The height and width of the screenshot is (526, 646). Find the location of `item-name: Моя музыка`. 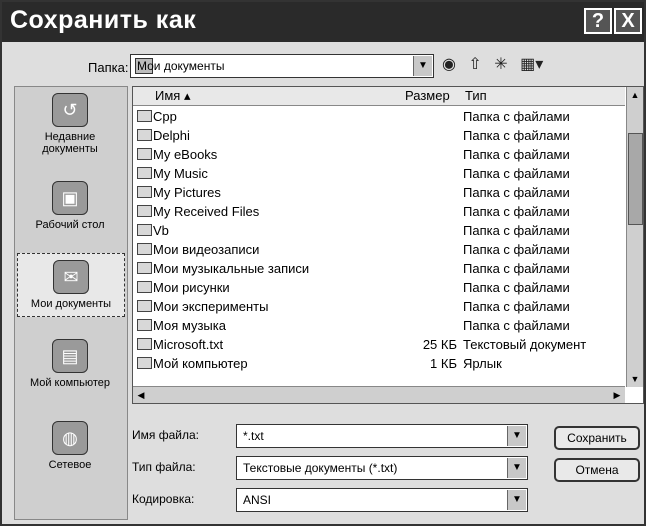

item-name: Моя музыка is located at coordinates (189, 325).